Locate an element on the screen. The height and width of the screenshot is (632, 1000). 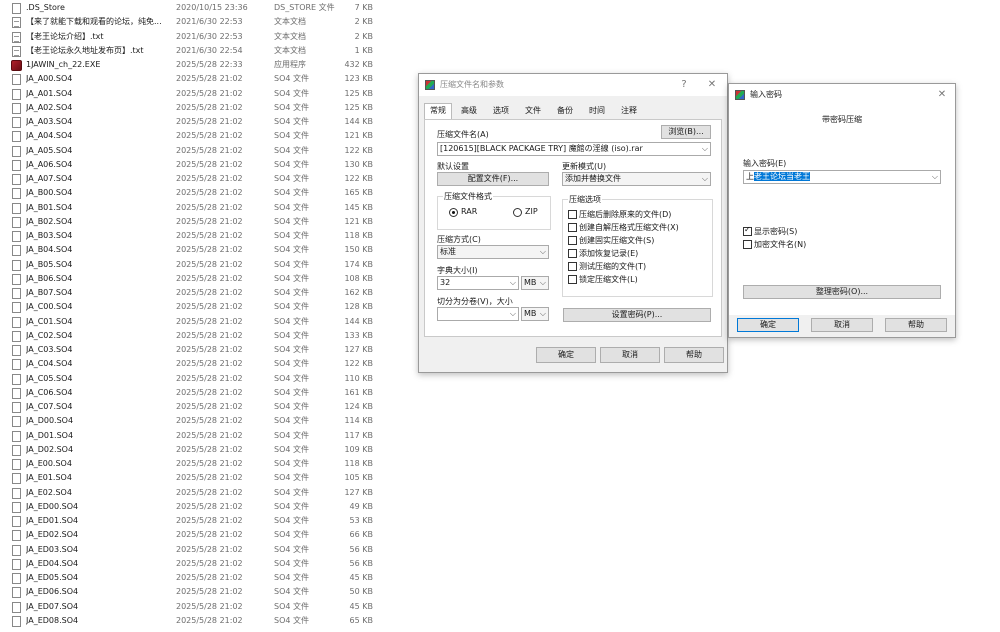
file-row: JA_A01.SO4 2025/5/28 21:02 SO4 文件 125 KB is located at coordinates (205, 94).